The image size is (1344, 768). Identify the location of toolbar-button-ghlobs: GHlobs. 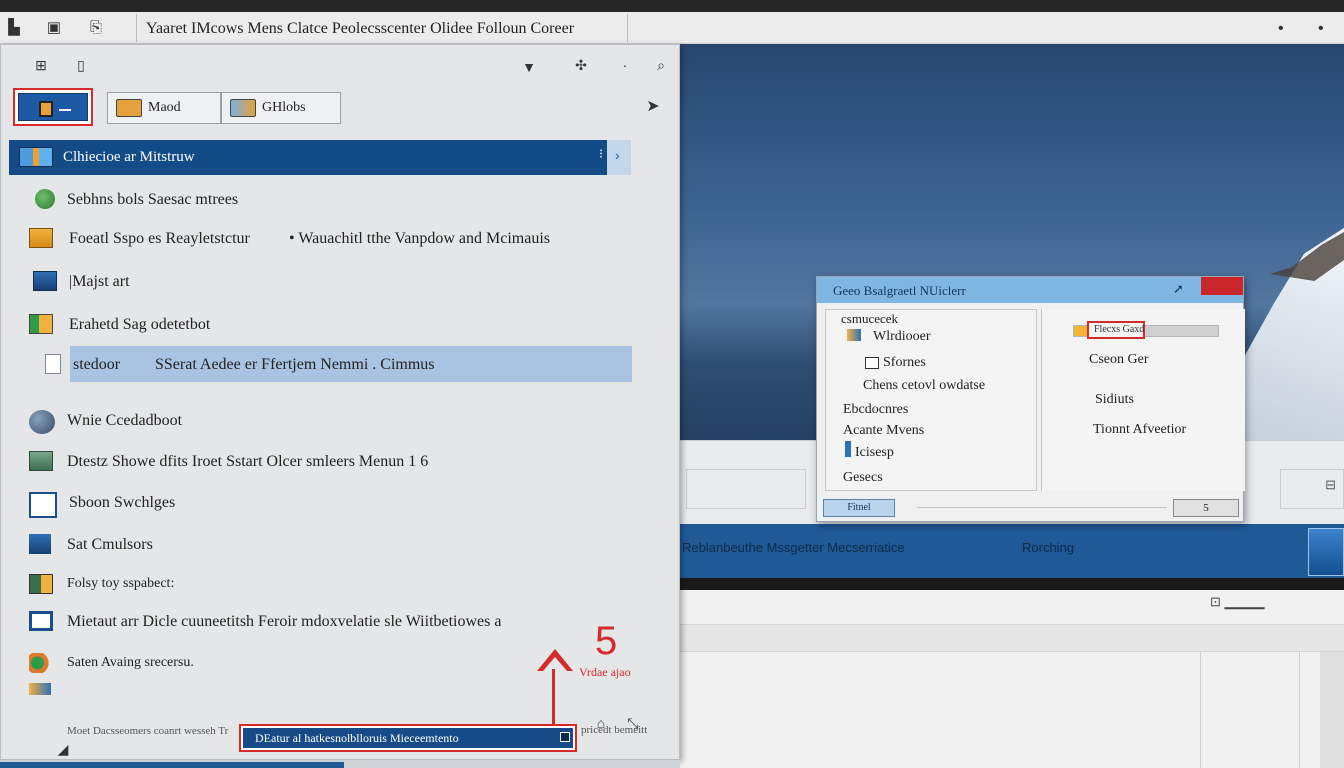
(281, 108).